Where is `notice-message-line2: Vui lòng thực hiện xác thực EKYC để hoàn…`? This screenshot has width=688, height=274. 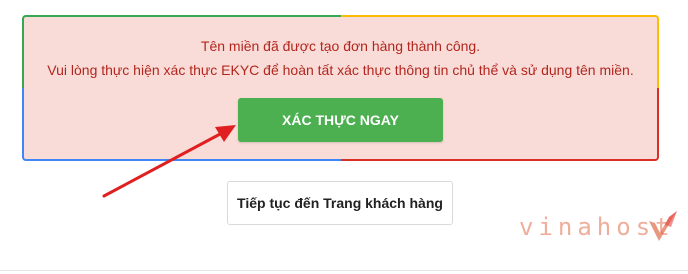 notice-message-line2: Vui lòng thực hiện xác thực EKYC để hoàn… is located at coordinates (340, 70).